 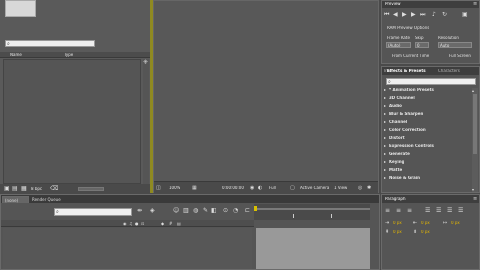 What do you see at coordinates (425, 223) in the screenshot?
I see `indent-right-value: 0 px` at bounding box center [425, 223].